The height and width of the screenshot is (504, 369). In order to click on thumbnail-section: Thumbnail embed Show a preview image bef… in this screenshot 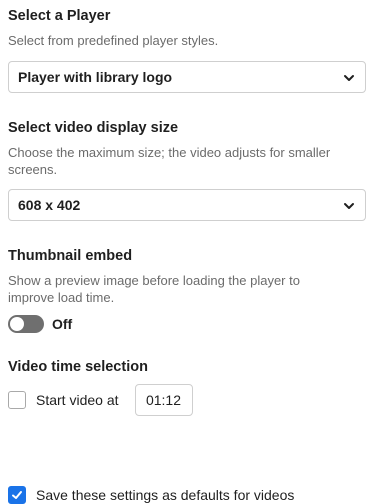, I will do `click(188, 277)`.